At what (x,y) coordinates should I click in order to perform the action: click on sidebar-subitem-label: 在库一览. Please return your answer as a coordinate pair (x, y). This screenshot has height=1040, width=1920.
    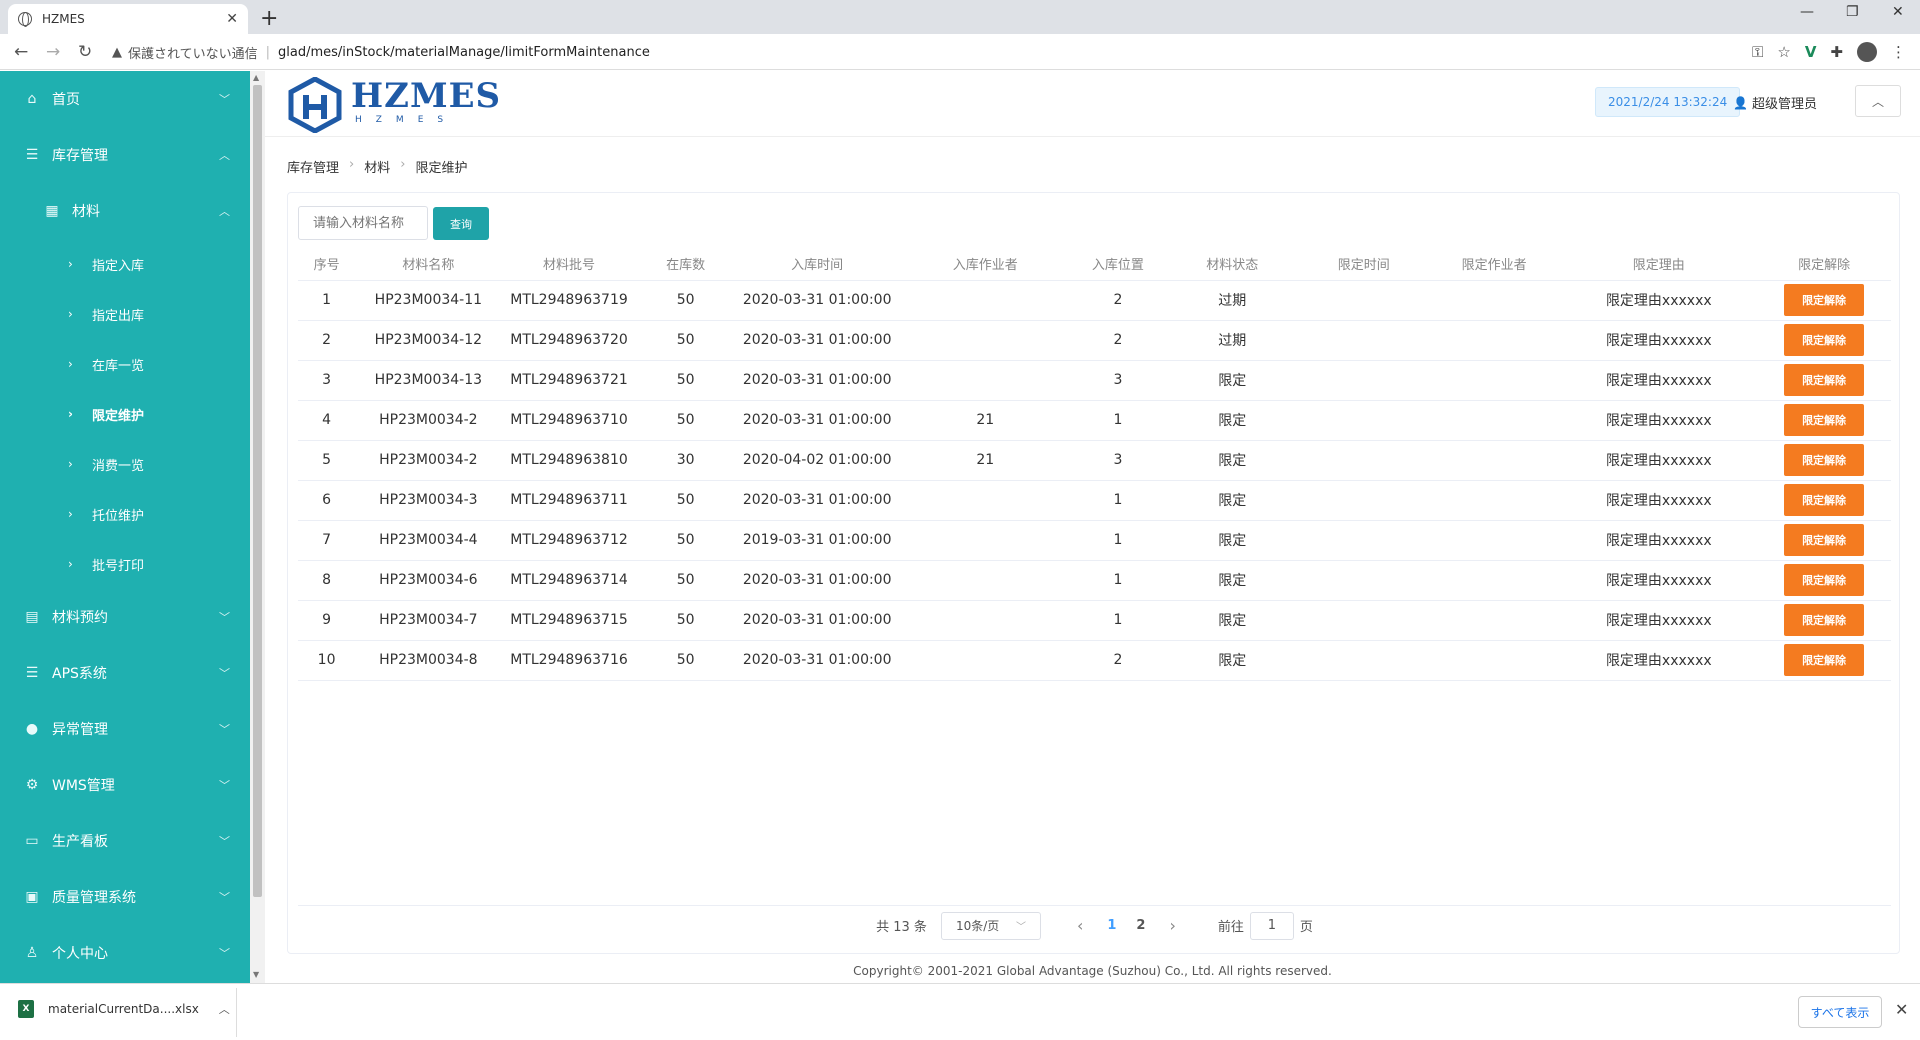
    Looking at the image, I should click on (118, 366).